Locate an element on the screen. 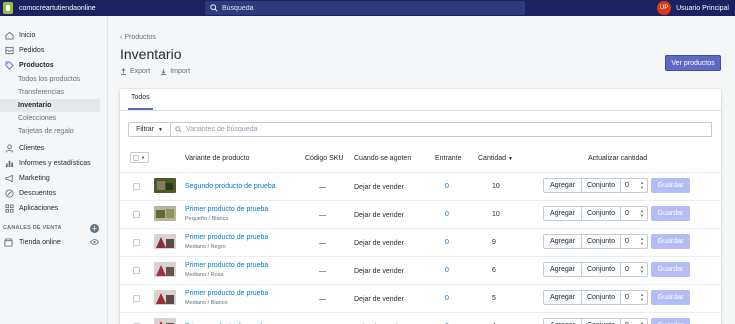  search-icon is located at coordinates (214, 8).